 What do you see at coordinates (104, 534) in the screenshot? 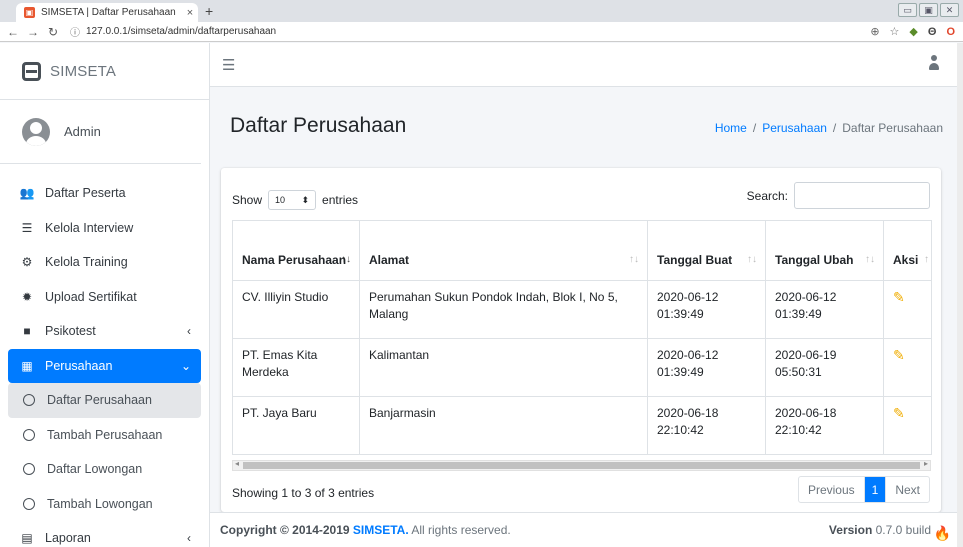
I see `sidebar-item-laporan: ▤ Laporan ‹` at bounding box center [104, 534].